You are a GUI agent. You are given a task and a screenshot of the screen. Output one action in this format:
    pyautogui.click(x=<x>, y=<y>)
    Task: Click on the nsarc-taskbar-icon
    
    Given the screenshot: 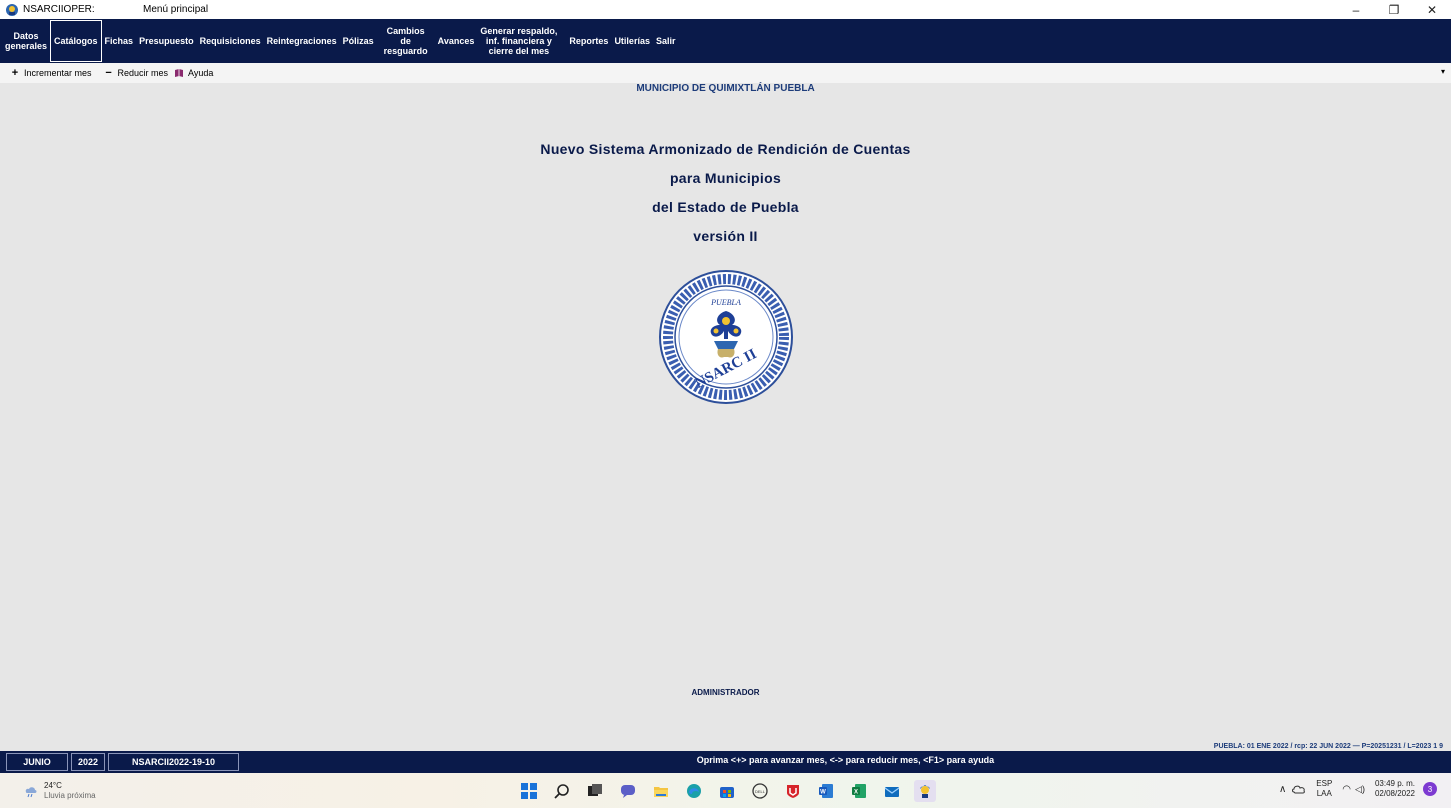 What is the action you would take?
    pyautogui.click(x=925, y=791)
    